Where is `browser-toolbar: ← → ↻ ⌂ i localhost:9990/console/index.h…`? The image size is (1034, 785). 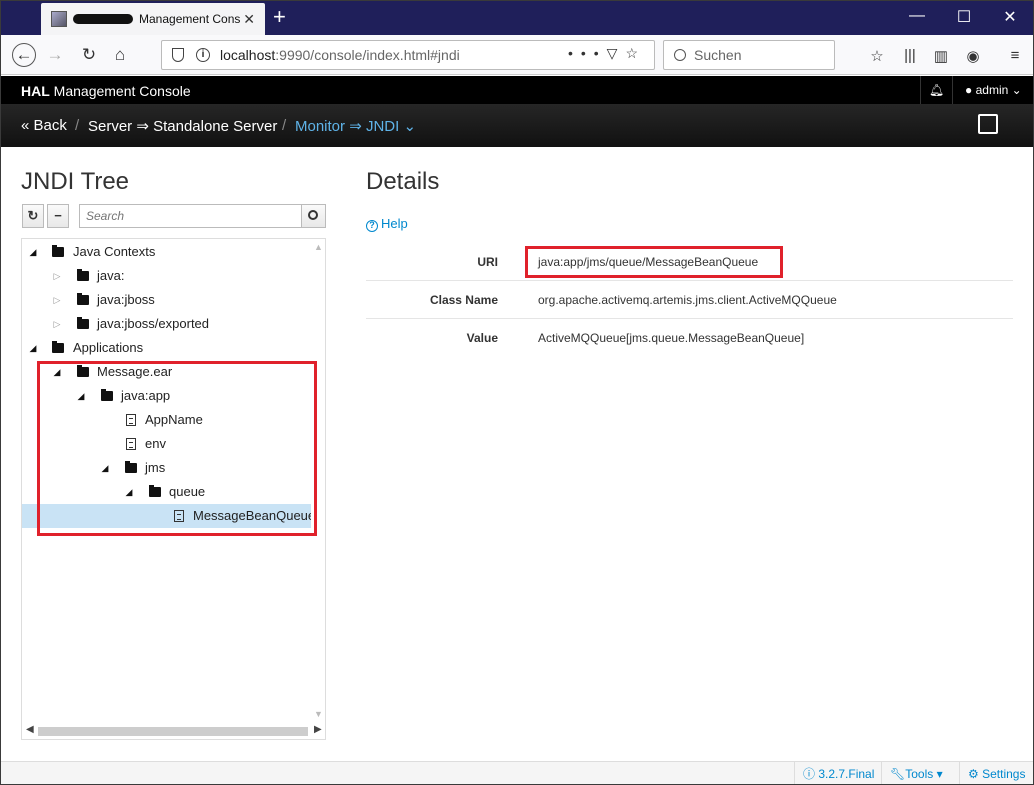 browser-toolbar: ← → ↻ ⌂ i localhost:9990/console/index.h… is located at coordinates (517, 55).